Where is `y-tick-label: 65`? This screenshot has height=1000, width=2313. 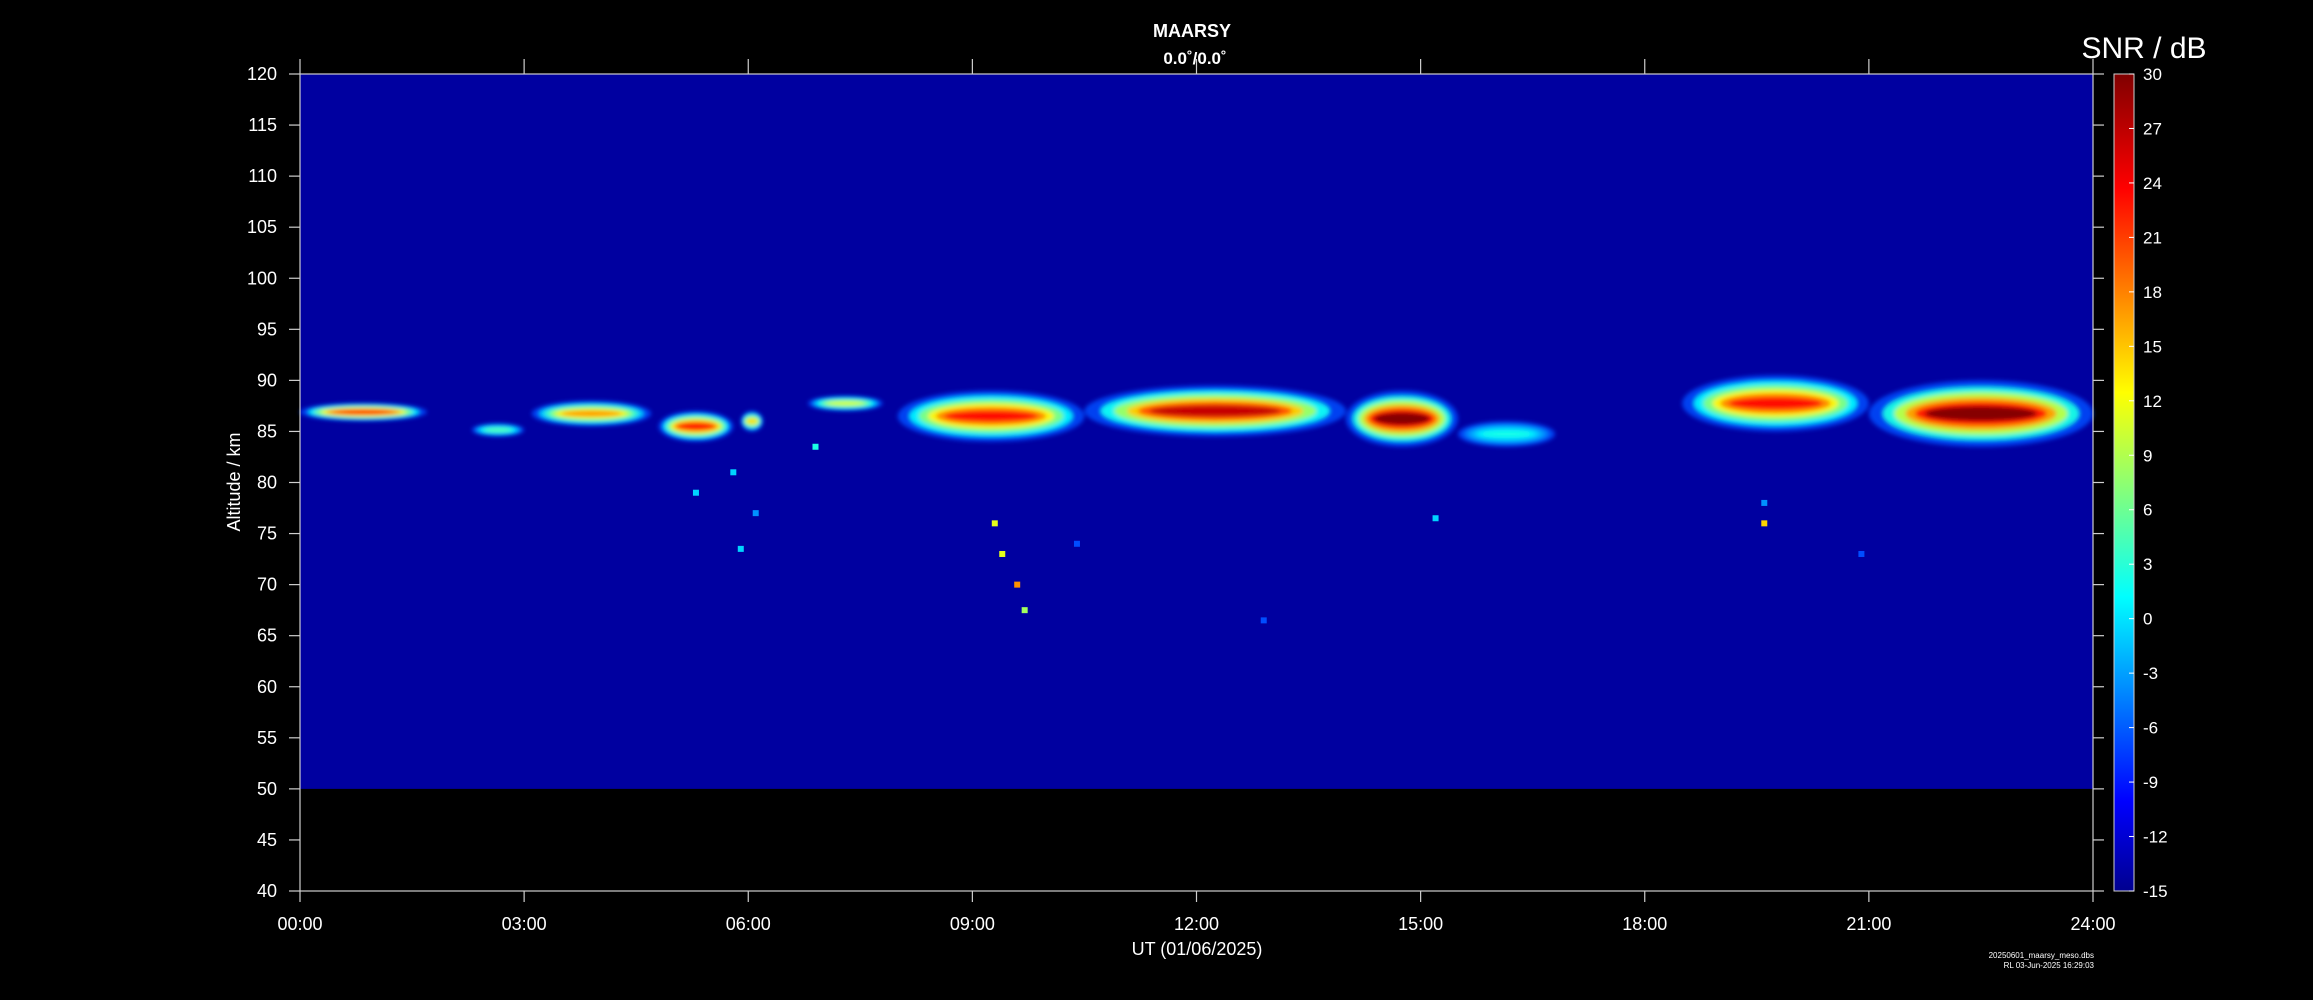
y-tick-label: 65 is located at coordinates (267, 636).